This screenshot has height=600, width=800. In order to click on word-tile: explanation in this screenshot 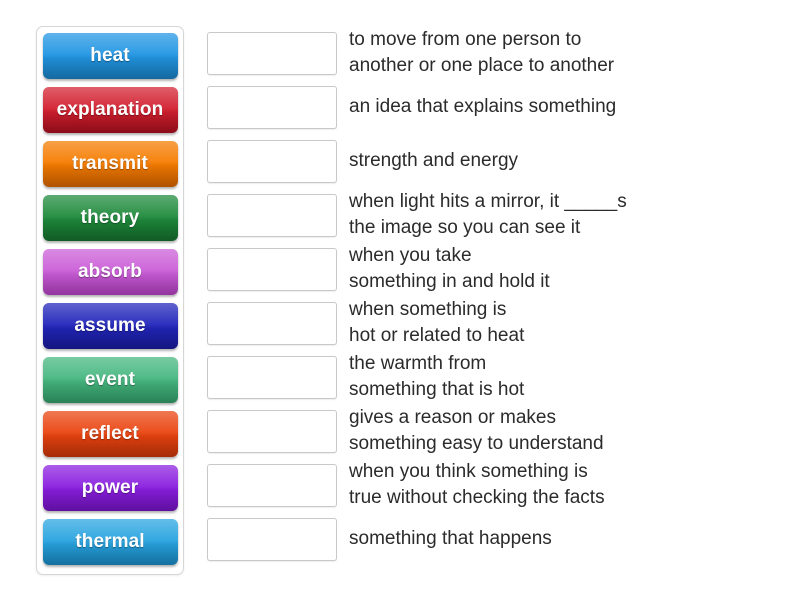, I will do `click(110, 110)`.